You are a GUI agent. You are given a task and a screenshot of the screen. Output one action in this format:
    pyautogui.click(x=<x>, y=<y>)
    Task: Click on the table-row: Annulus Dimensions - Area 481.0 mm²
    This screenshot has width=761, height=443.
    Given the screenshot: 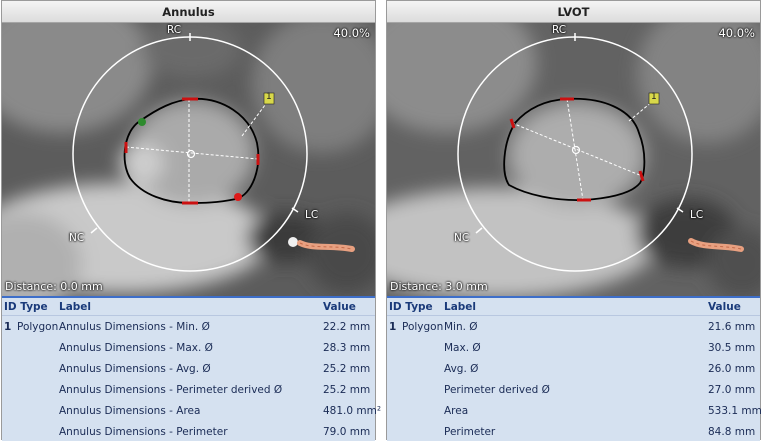 What is the action you would take?
    pyautogui.click(x=191, y=411)
    